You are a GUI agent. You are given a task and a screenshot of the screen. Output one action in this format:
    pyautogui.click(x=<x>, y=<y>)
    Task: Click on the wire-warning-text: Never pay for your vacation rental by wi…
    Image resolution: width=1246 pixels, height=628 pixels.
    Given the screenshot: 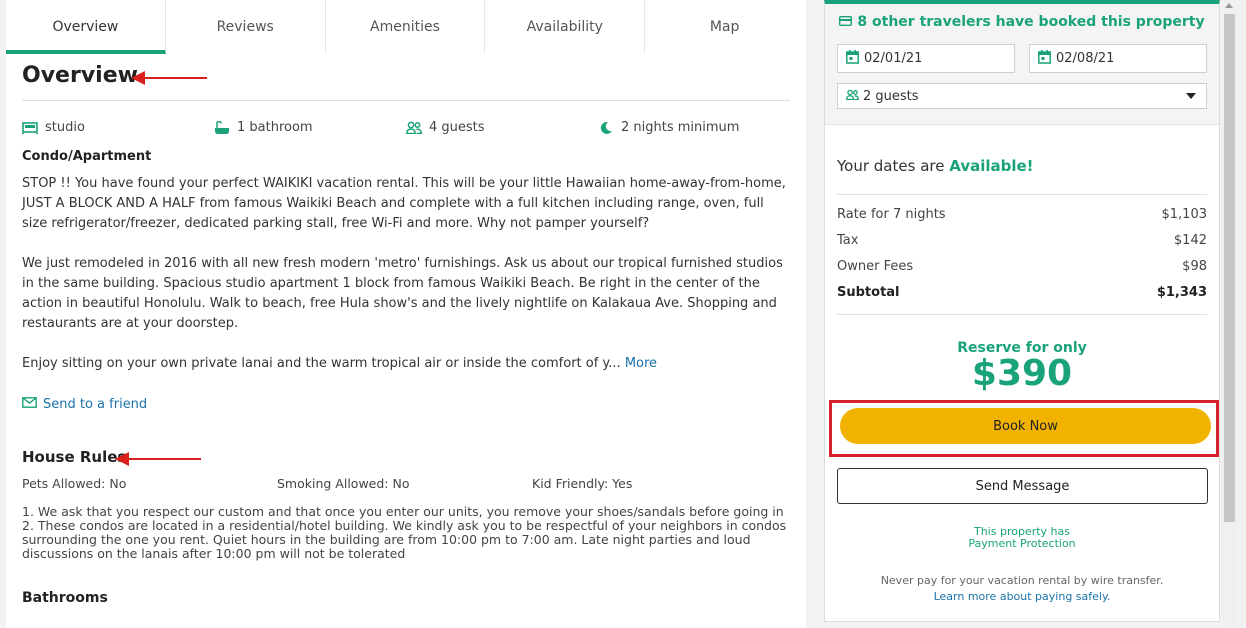 What is the action you would take?
    pyautogui.click(x=1022, y=580)
    